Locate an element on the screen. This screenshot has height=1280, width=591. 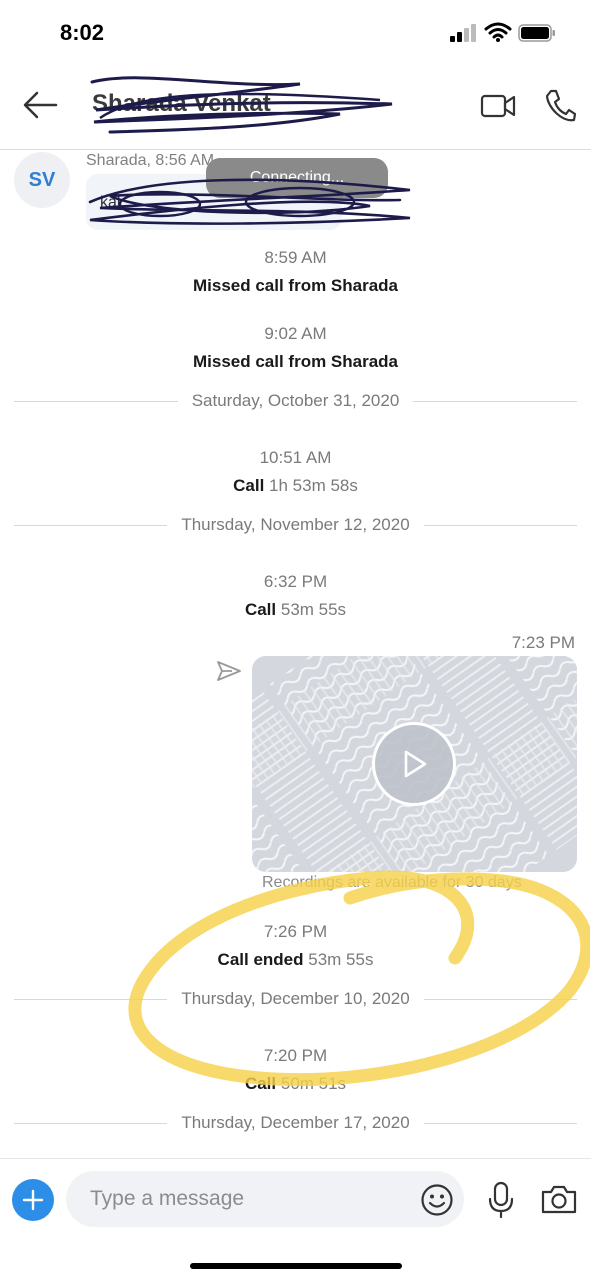
call-recording-card is located at coordinates (414, 764).